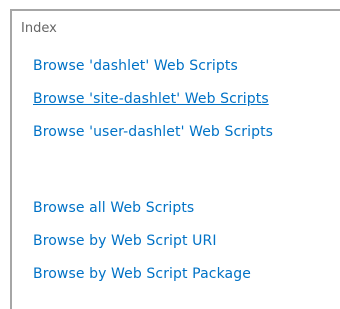  What do you see at coordinates (113, 208) in the screenshot?
I see `link-browse-all-web-scripts: Browse all Web Scripts` at bounding box center [113, 208].